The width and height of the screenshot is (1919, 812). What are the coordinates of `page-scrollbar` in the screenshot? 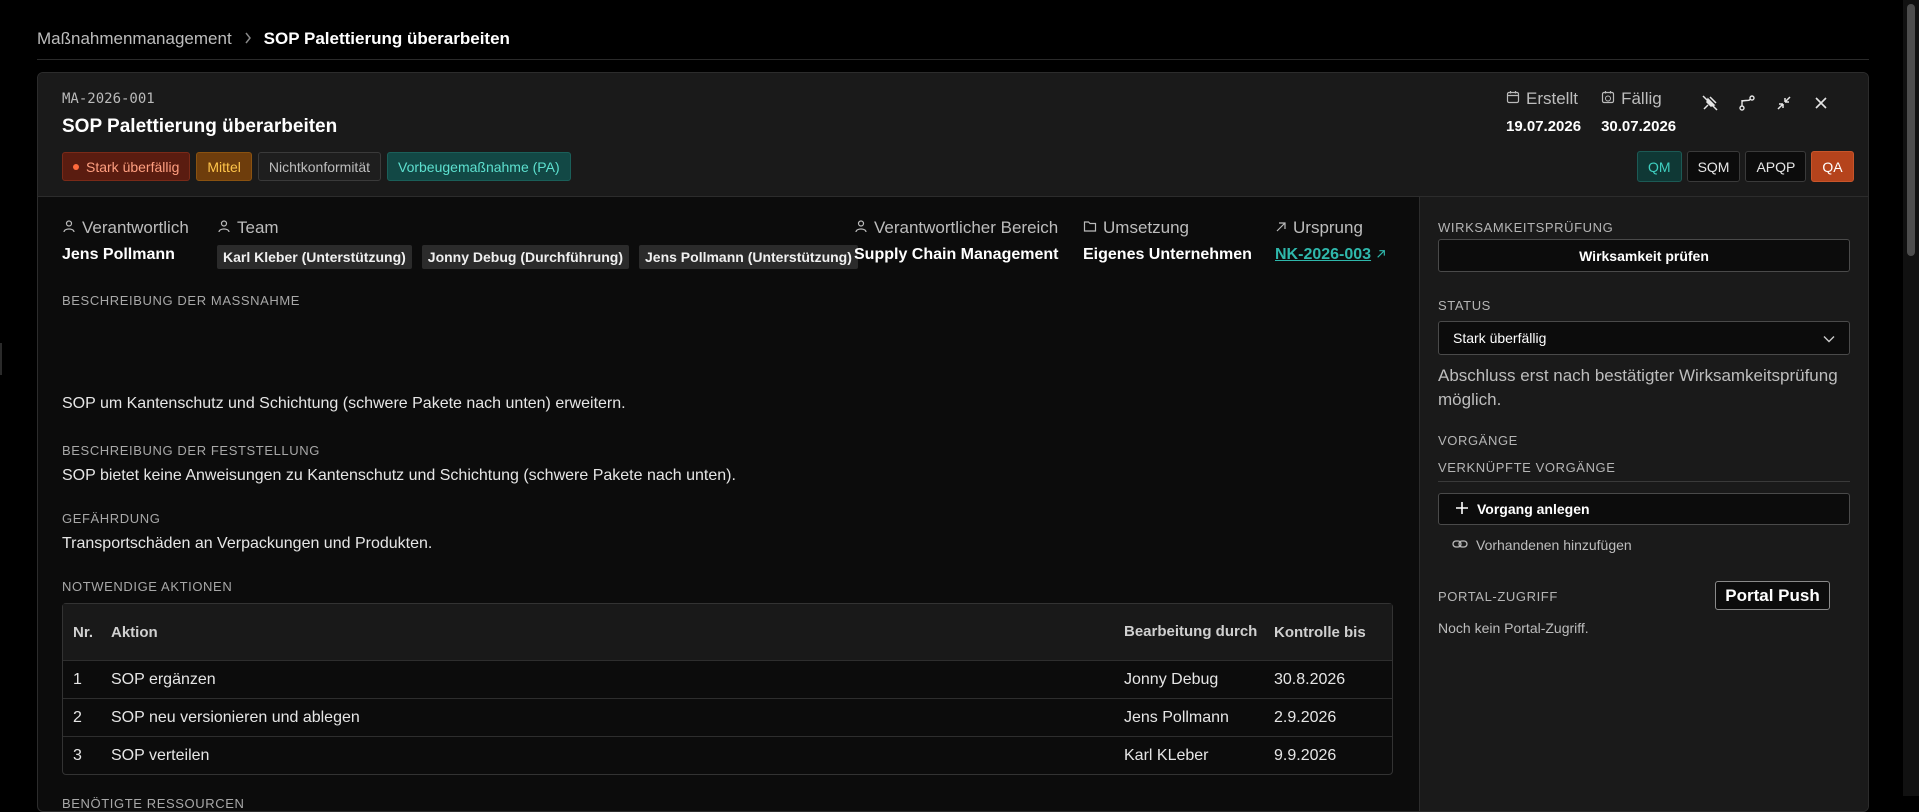 It's located at (1911, 398).